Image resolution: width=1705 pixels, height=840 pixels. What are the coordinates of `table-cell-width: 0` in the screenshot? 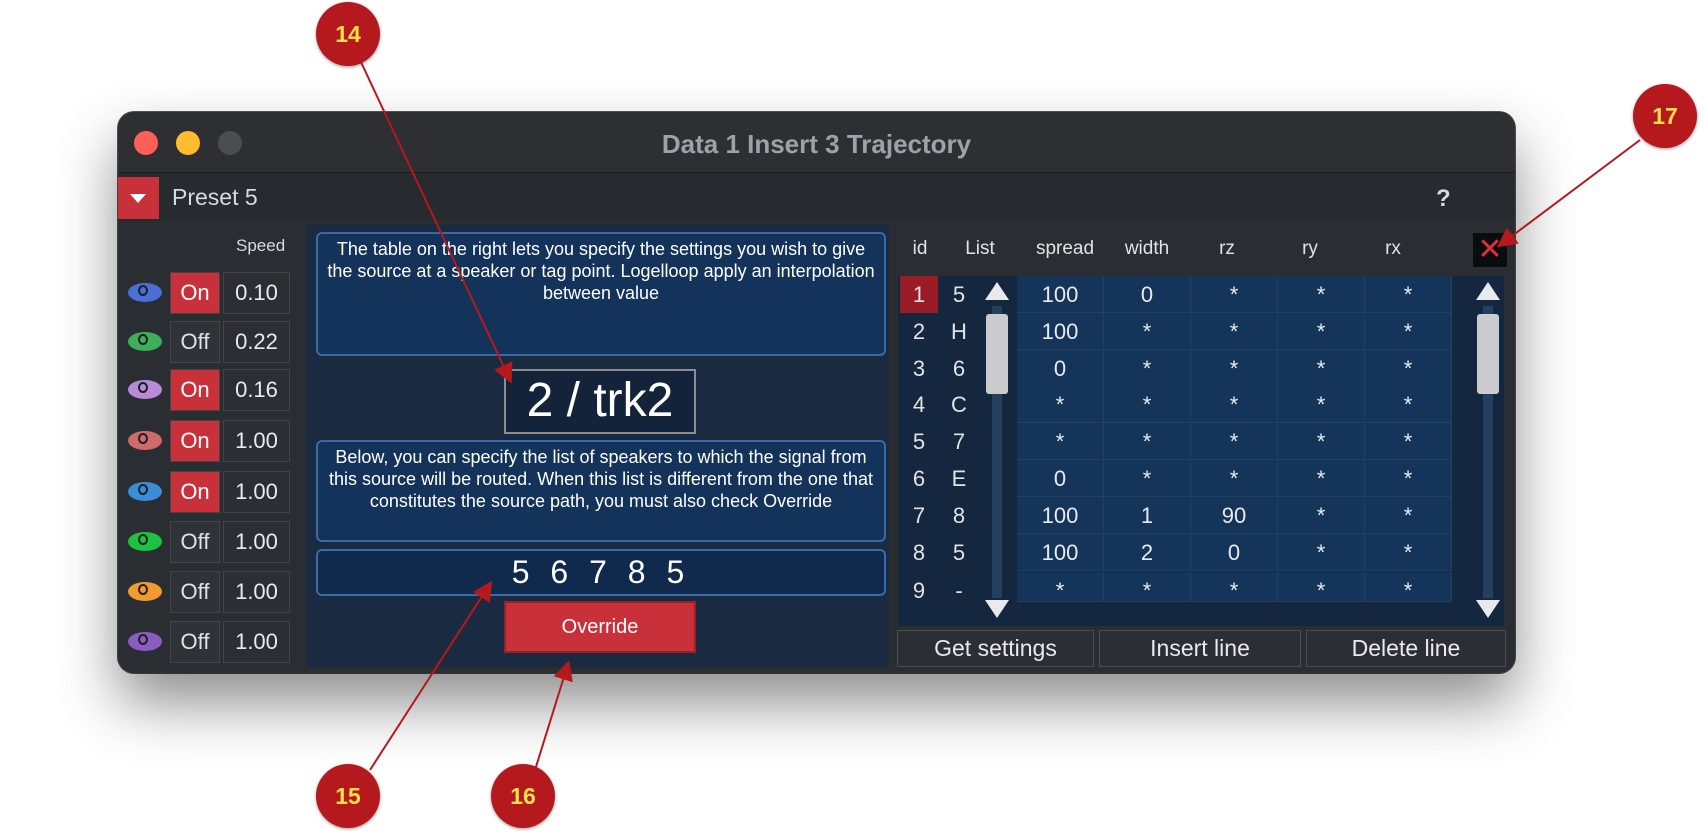 It's located at (1147, 294).